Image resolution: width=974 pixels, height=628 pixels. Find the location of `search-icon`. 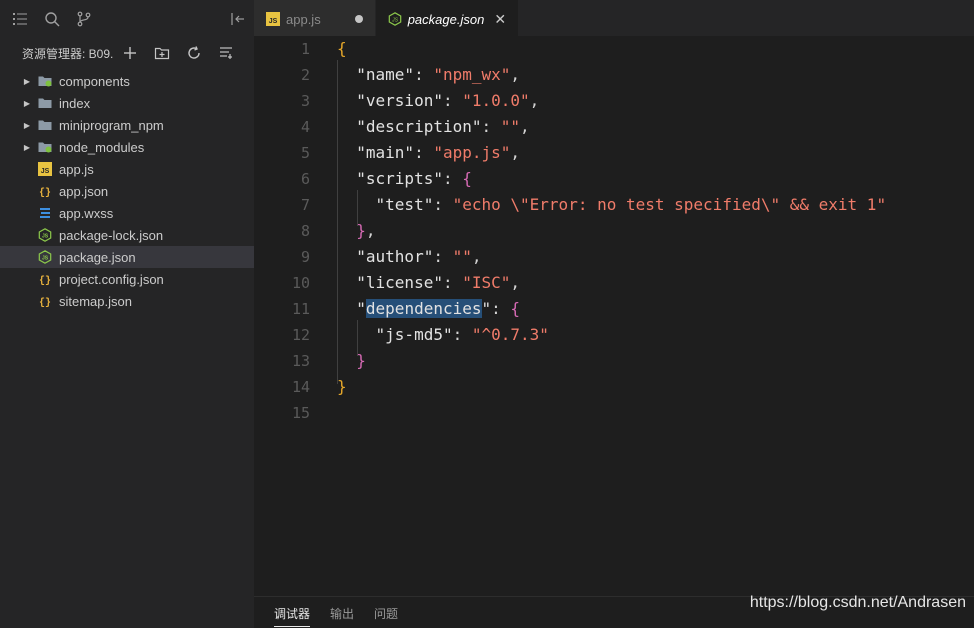

search-icon is located at coordinates (52, 19).